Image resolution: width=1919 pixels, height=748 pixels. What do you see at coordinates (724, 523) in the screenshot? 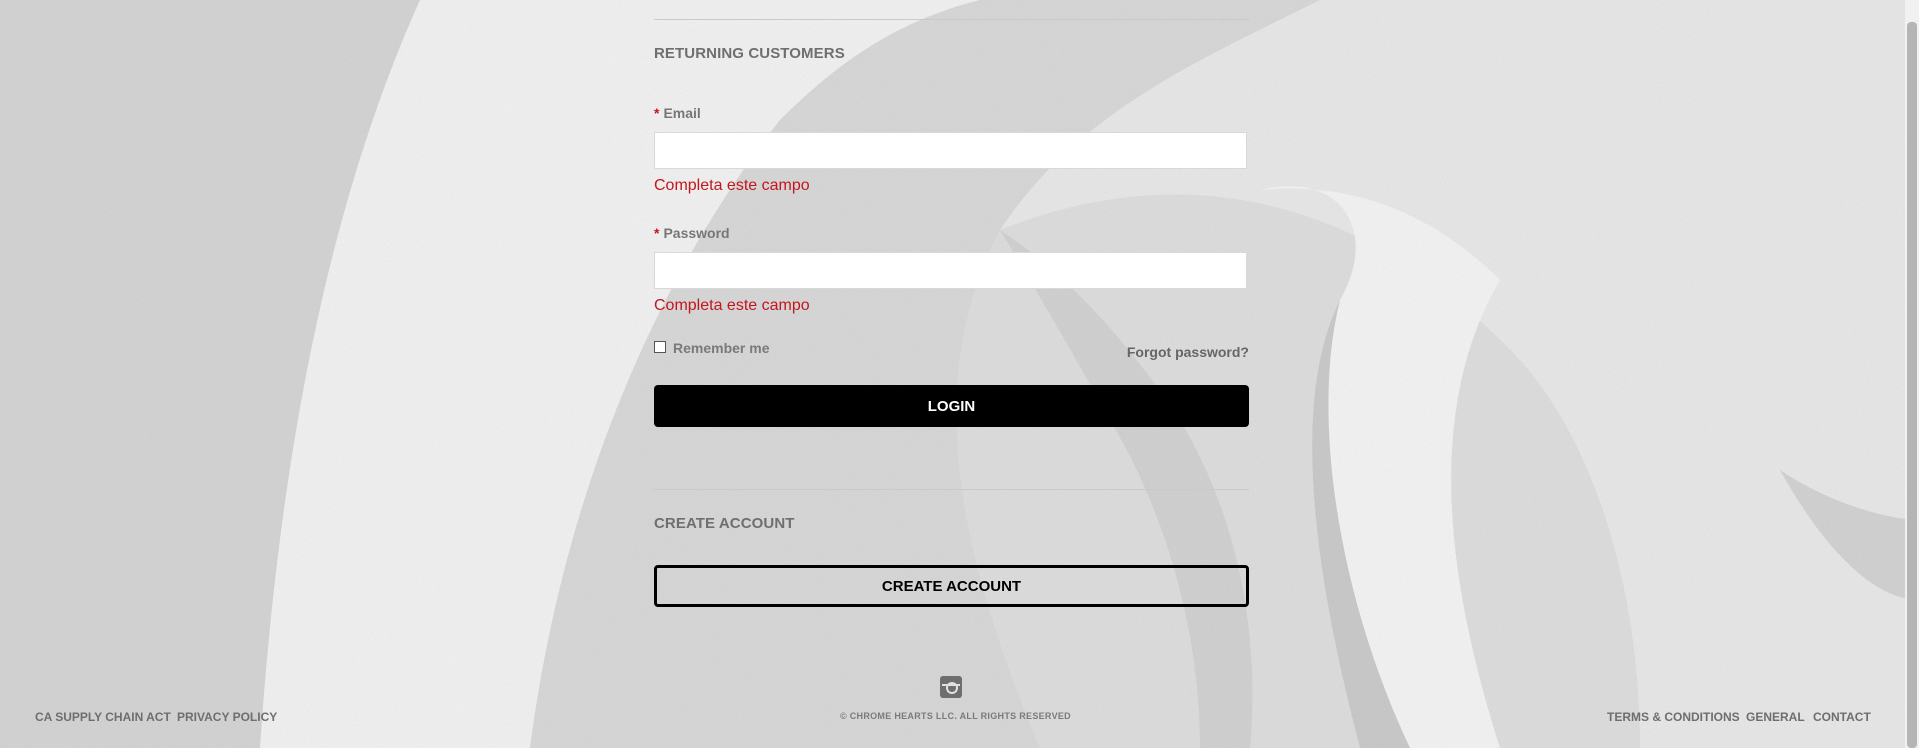
I see `create-account-heading: CREATE ACCOUNT` at bounding box center [724, 523].